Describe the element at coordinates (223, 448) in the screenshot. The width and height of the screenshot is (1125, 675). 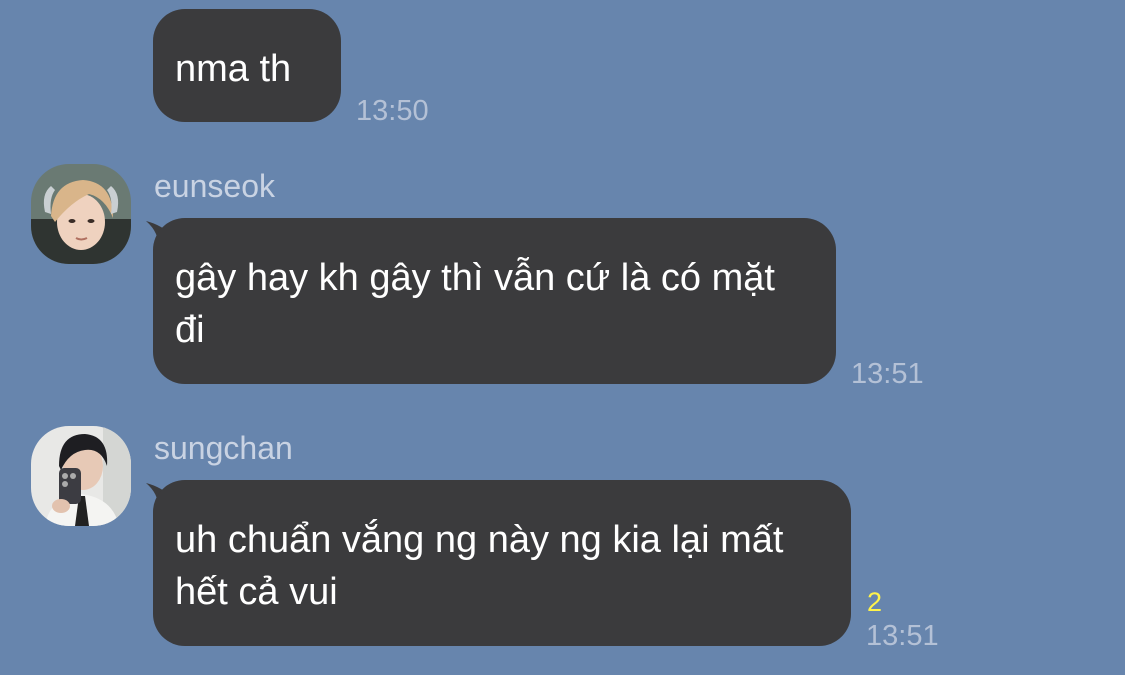
I see `sender-name: sungchan` at that location.